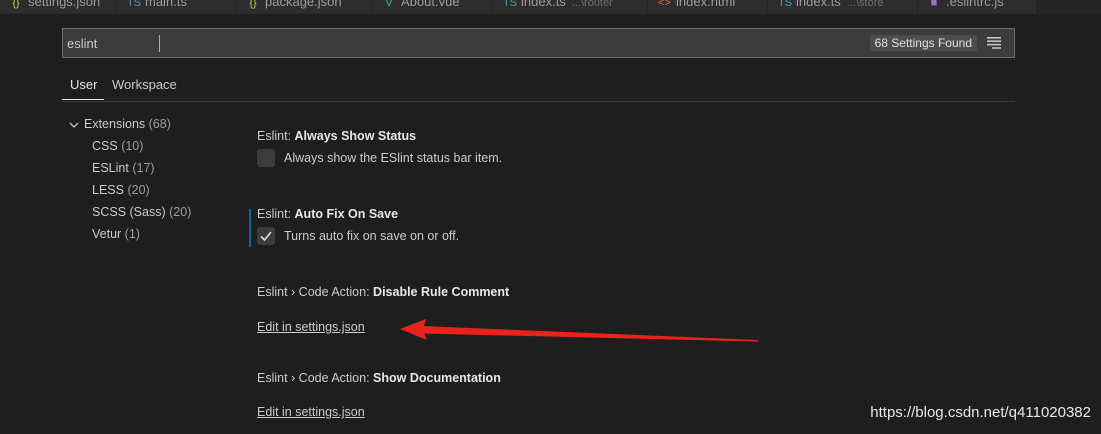 The image size is (1101, 434). Describe the element at coordinates (117, 146) in the screenshot. I see `toc-item-css: CSS (10)` at that location.